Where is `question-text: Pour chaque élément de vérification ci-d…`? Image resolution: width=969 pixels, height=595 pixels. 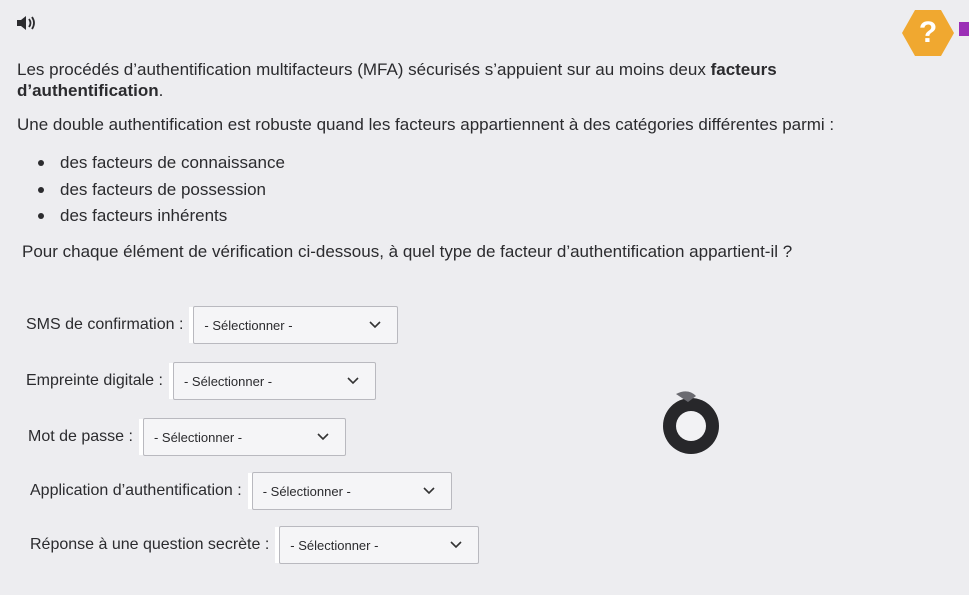 question-text: Pour chaque élément de vérification ci-d… is located at coordinates (407, 251).